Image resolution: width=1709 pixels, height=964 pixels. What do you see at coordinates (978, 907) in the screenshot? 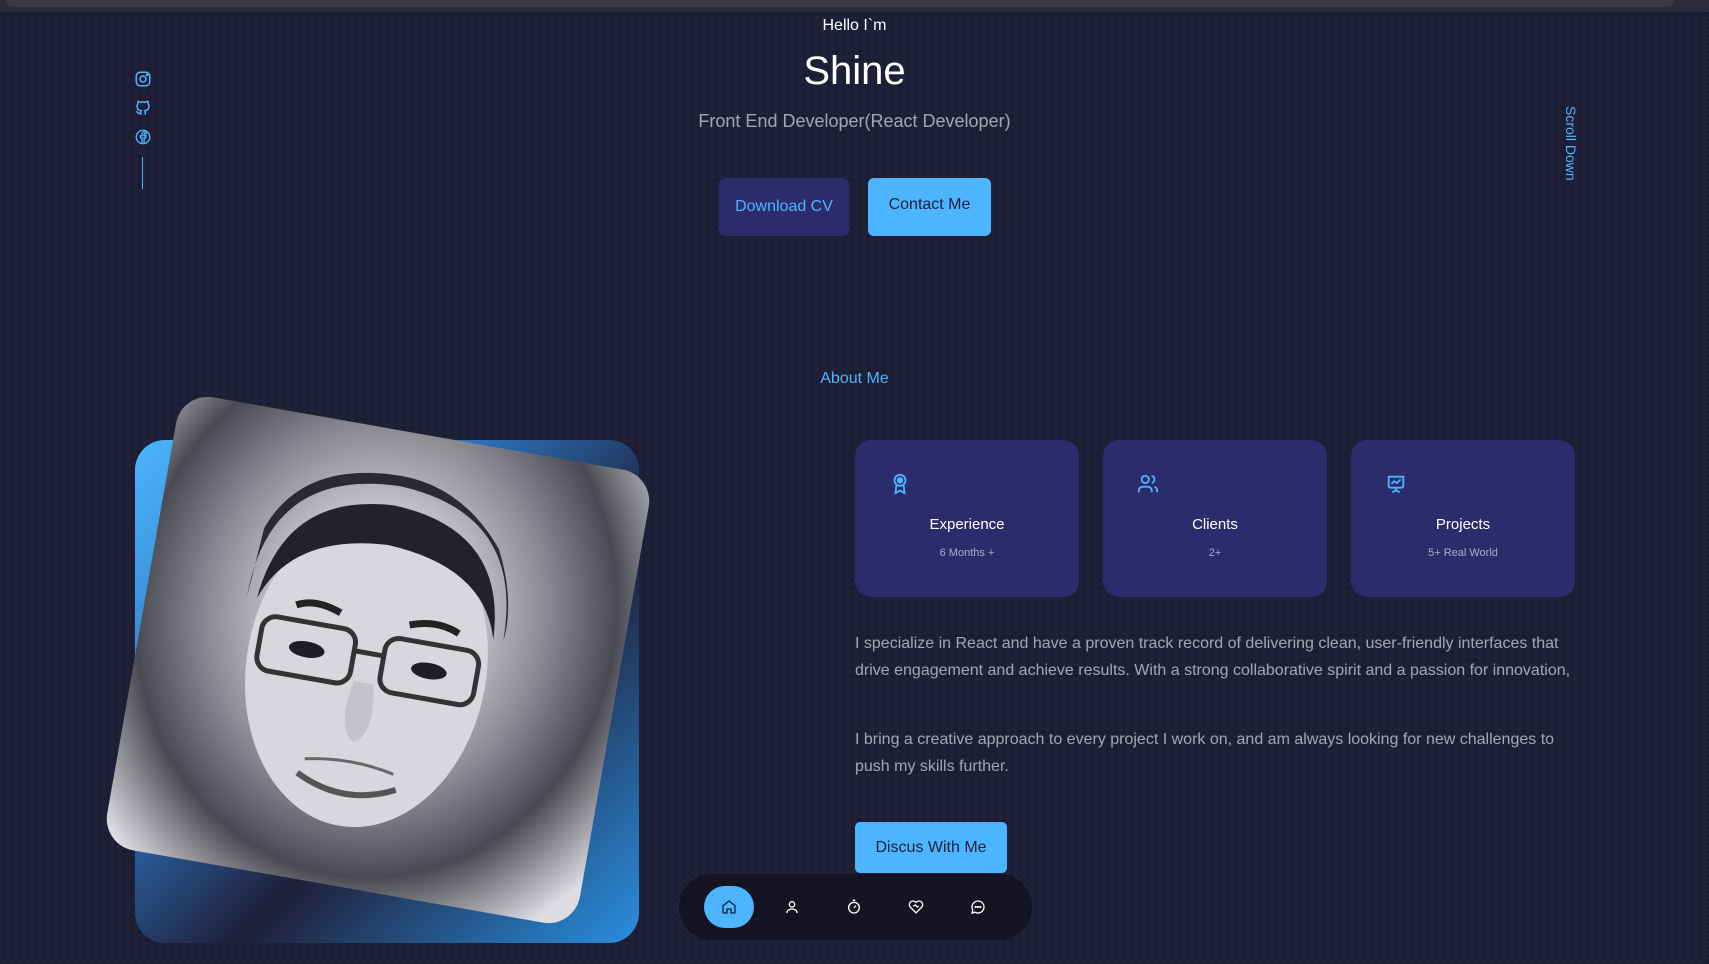
I see `message-icon` at bounding box center [978, 907].